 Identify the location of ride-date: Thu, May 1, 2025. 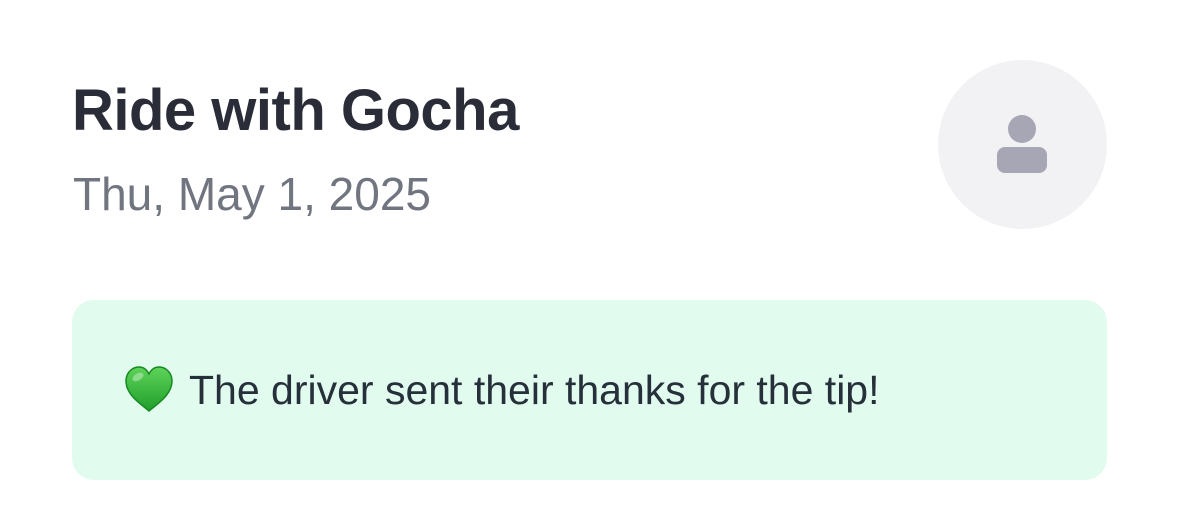
(252, 194).